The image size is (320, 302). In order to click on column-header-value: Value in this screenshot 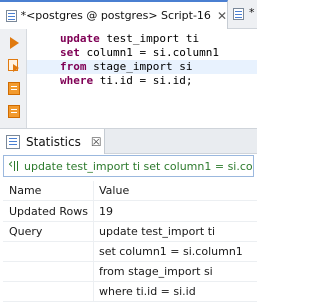, I will do `click(114, 191)`.